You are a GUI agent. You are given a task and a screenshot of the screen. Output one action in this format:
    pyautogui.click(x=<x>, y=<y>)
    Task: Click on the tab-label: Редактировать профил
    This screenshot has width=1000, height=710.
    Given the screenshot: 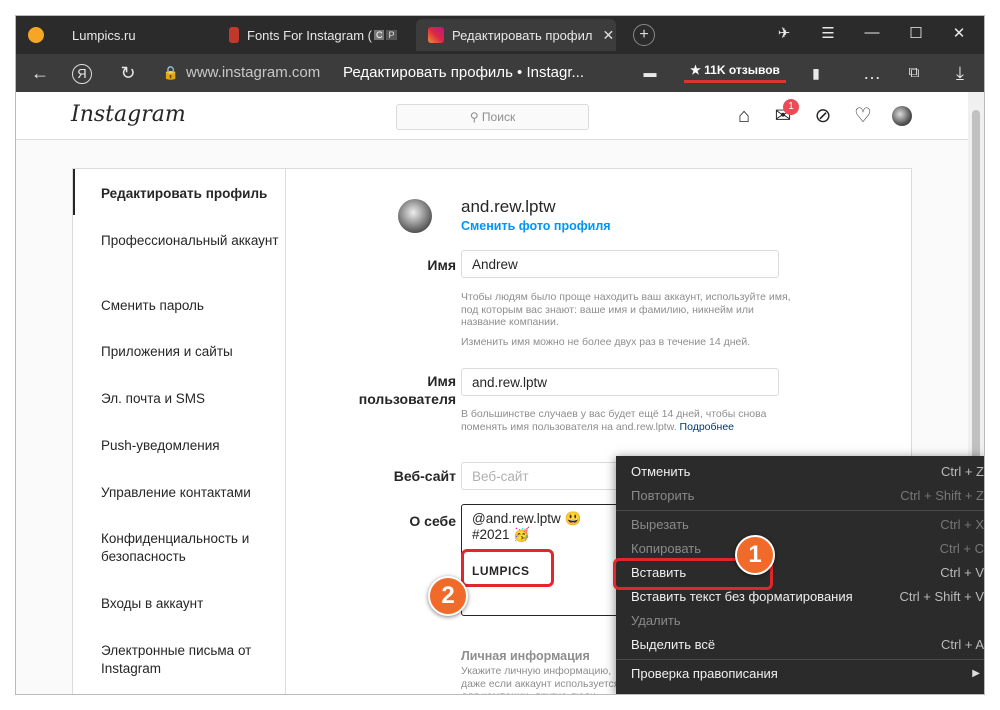 What is the action you would take?
    pyautogui.click(x=522, y=35)
    